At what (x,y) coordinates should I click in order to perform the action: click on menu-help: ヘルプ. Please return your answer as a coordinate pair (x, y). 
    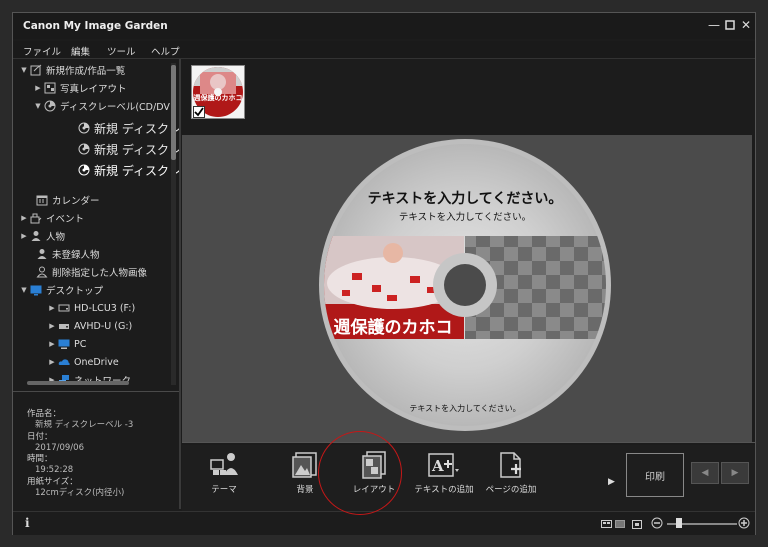
    Looking at the image, I should click on (165, 51).